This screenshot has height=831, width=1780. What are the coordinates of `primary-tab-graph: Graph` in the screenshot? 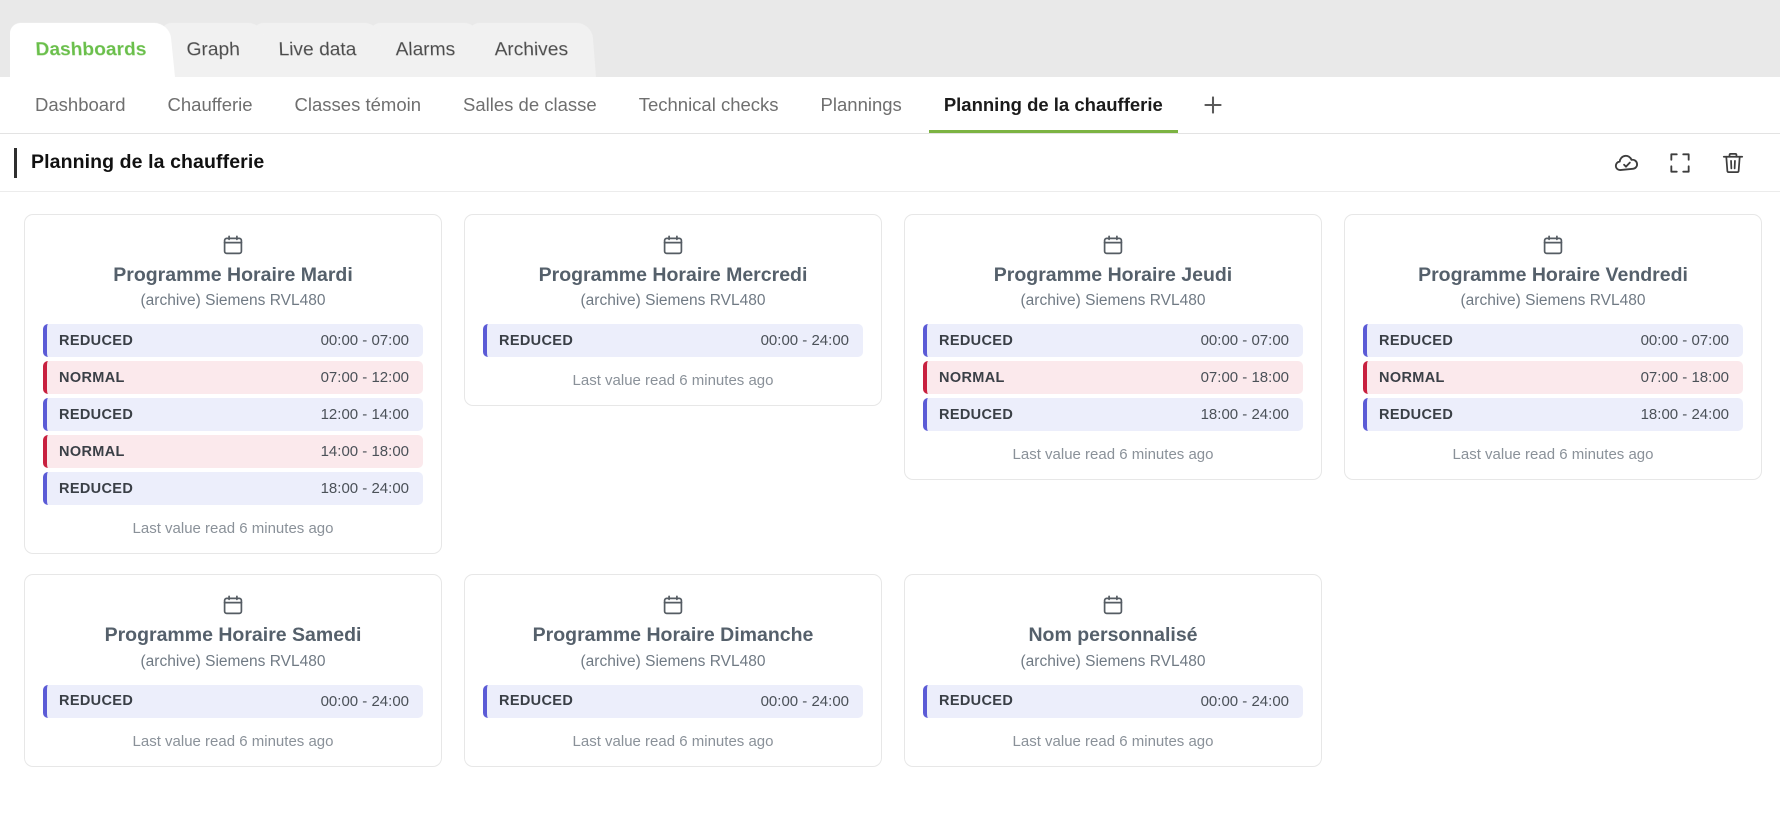 It's located at (213, 49).